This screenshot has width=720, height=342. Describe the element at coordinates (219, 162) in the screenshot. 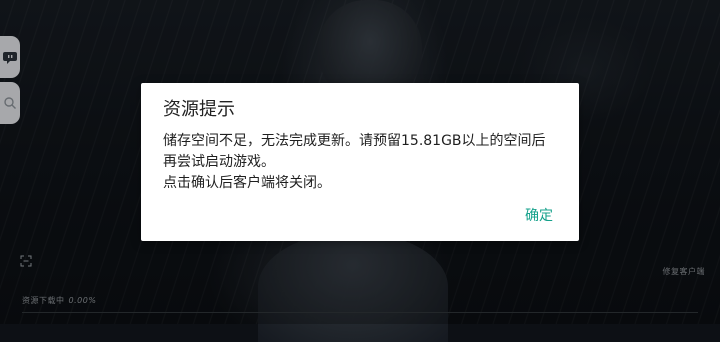

I see `dialog-message-line: 再尝试启动游戏。` at that location.